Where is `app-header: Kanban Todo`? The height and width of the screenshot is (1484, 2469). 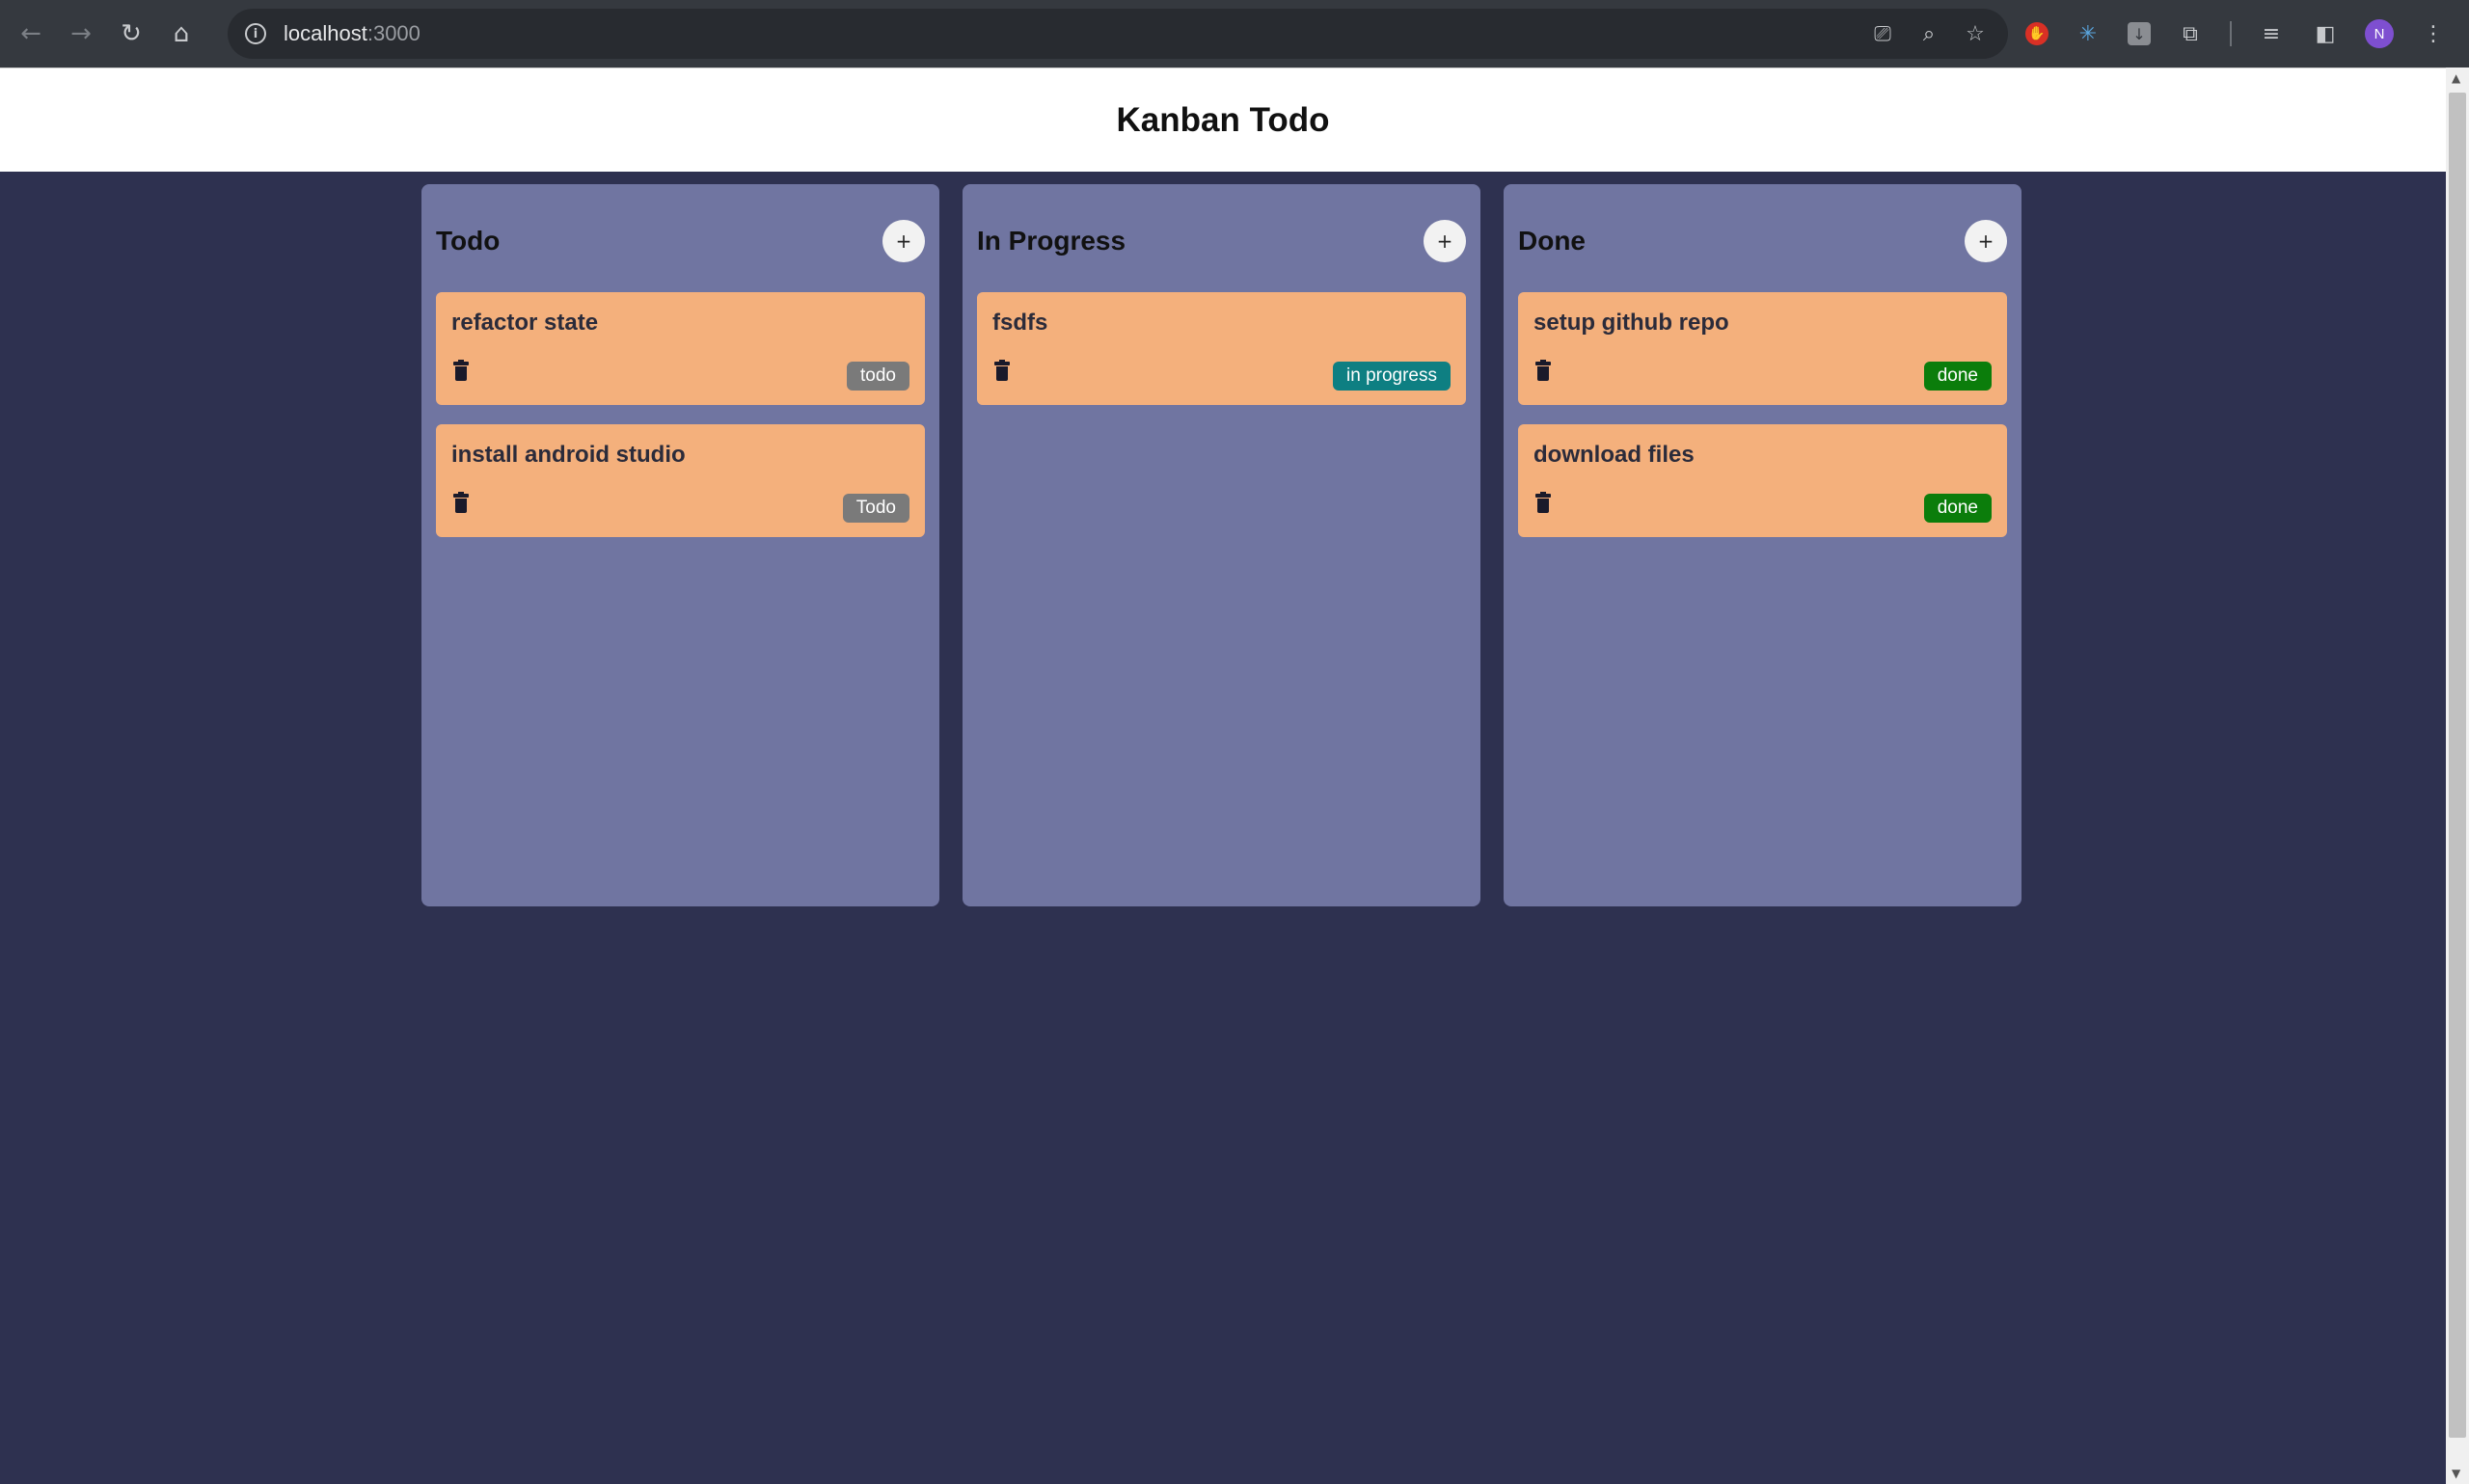 app-header: Kanban Todo is located at coordinates (1223, 119).